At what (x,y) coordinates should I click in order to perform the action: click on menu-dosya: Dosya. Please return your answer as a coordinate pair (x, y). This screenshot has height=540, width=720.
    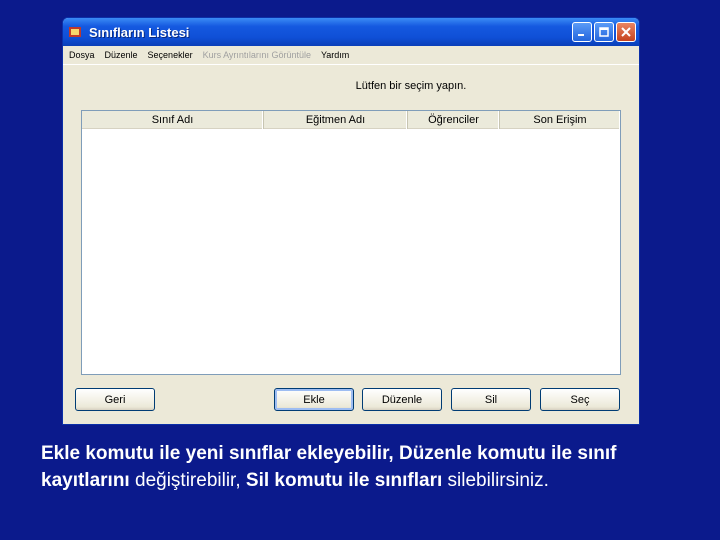
    Looking at the image, I should click on (82, 55).